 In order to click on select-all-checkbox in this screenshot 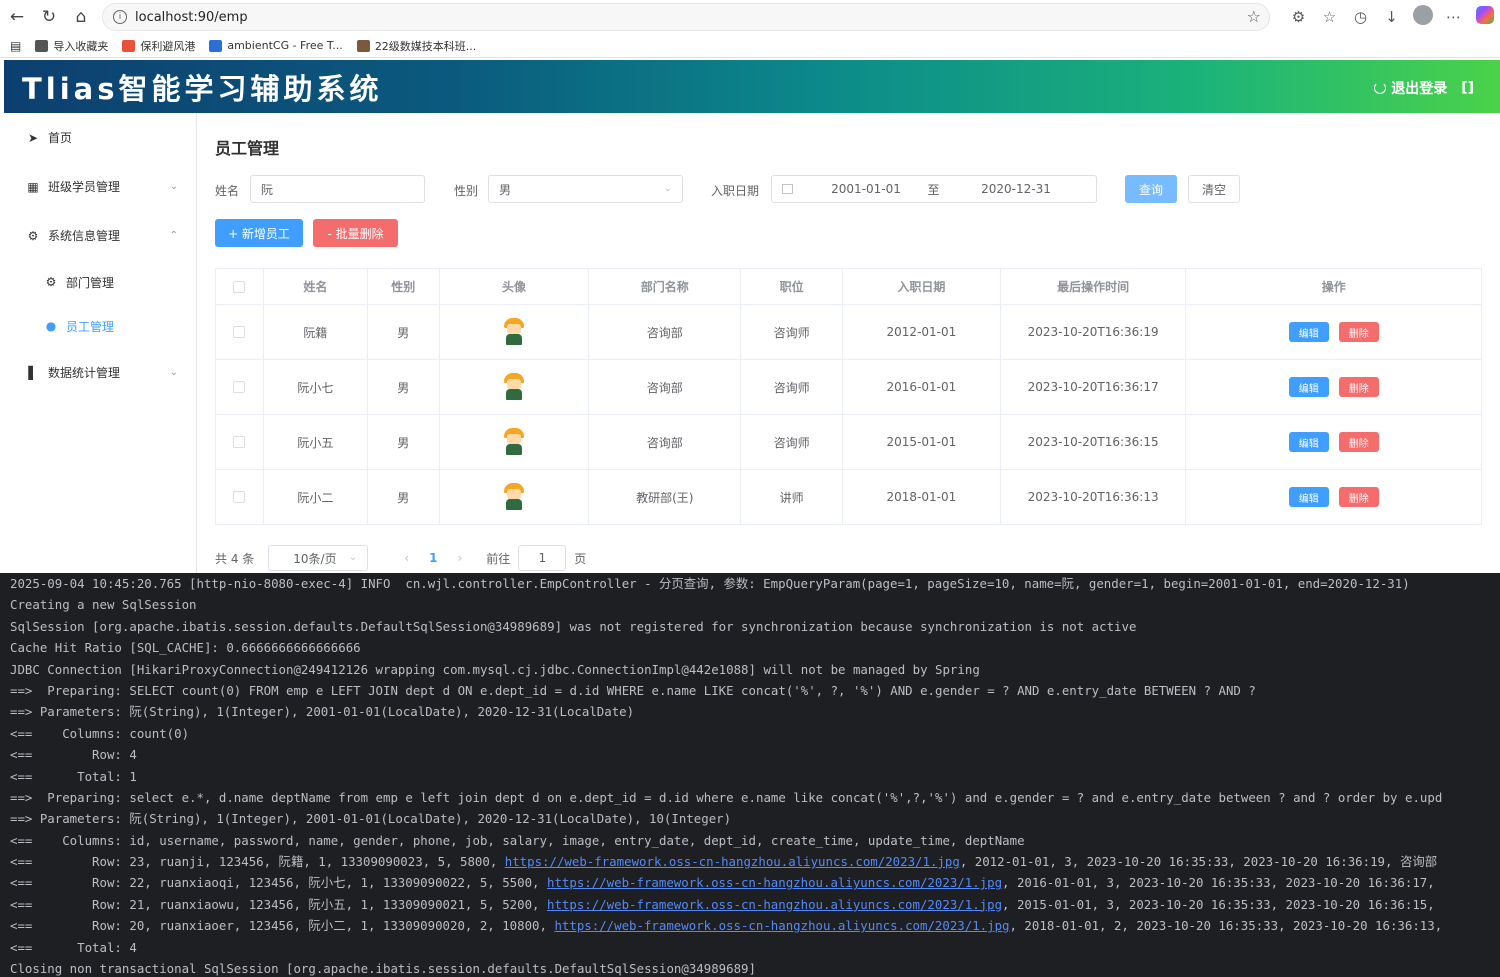, I will do `click(239, 286)`.